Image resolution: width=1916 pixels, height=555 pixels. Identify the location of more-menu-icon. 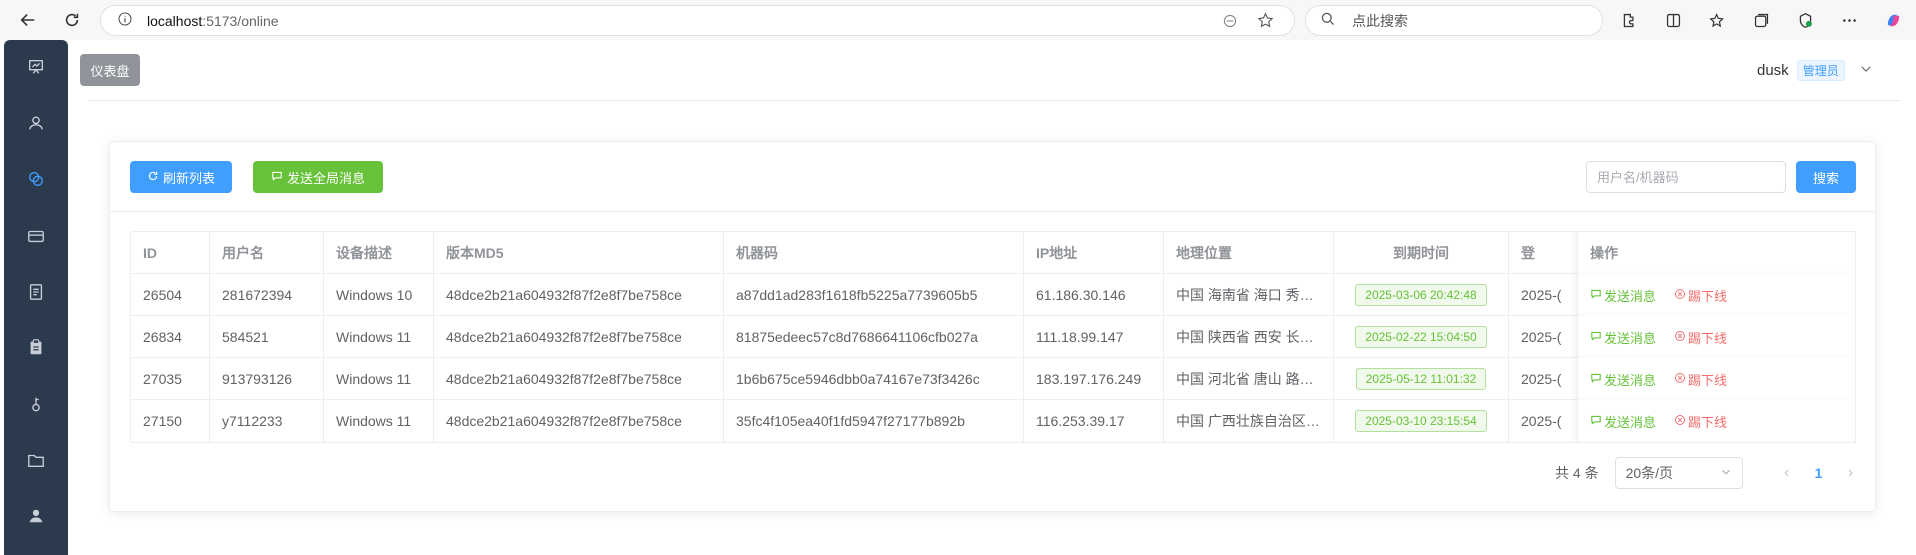
(1849, 20).